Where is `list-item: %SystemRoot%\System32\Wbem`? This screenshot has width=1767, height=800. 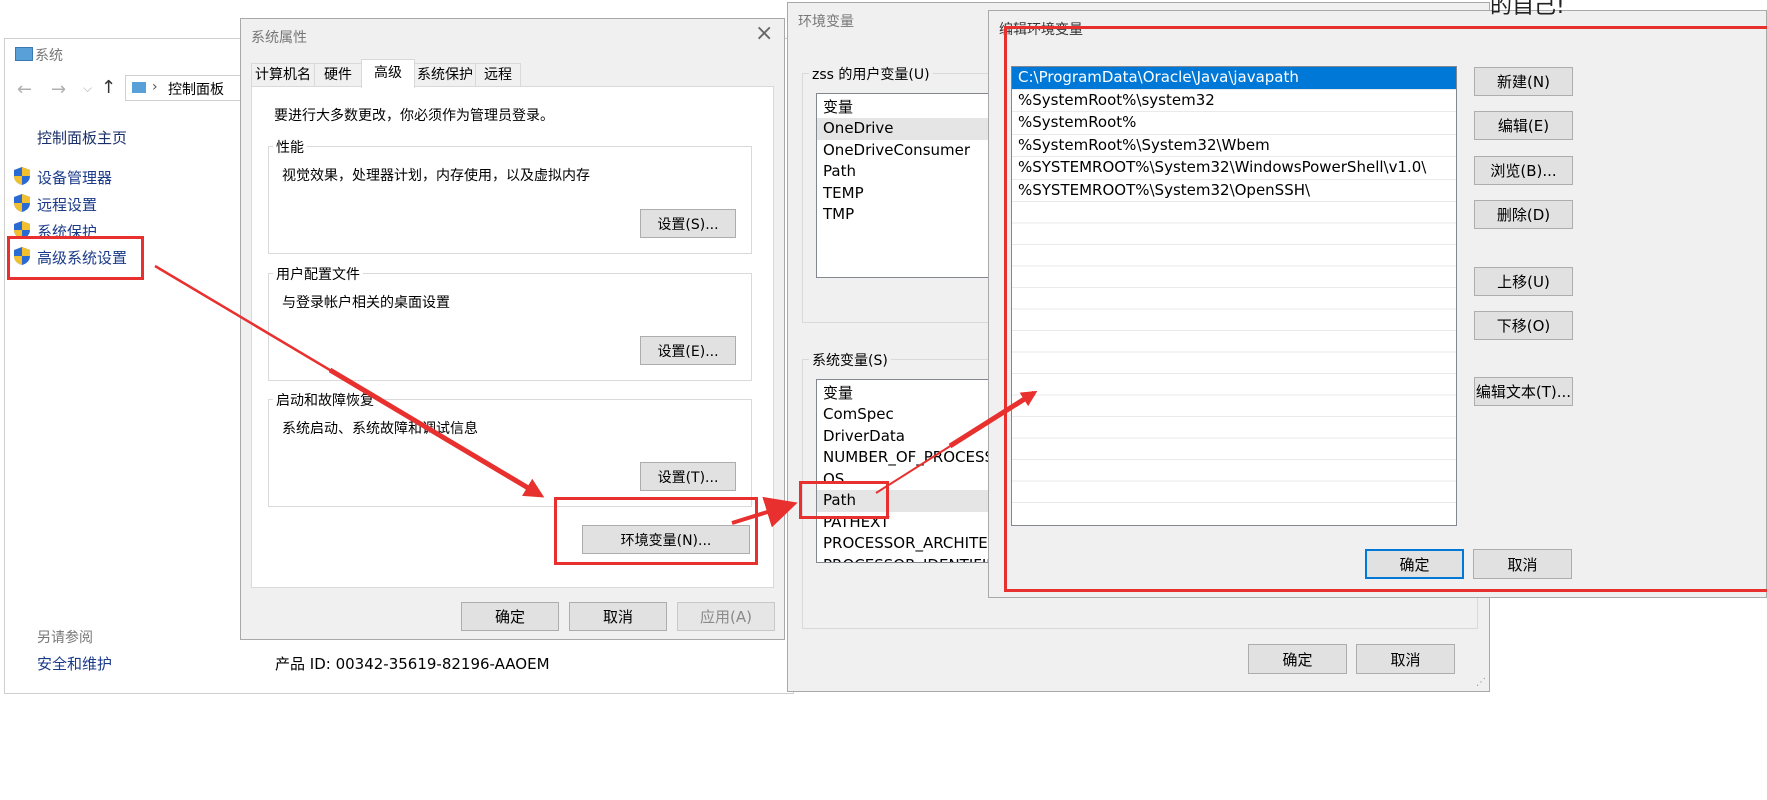
list-item: %SystemRoot%\System32\Wbem is located at coordinates (1234, 146).